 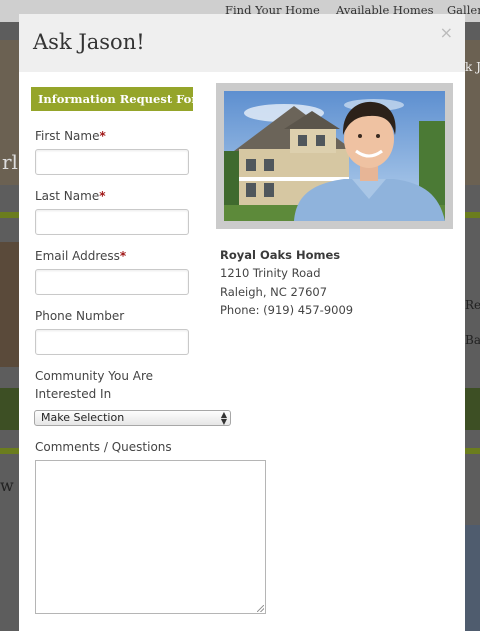 I want to click on email-label-text: Email Address, so click(x=77, y=256).